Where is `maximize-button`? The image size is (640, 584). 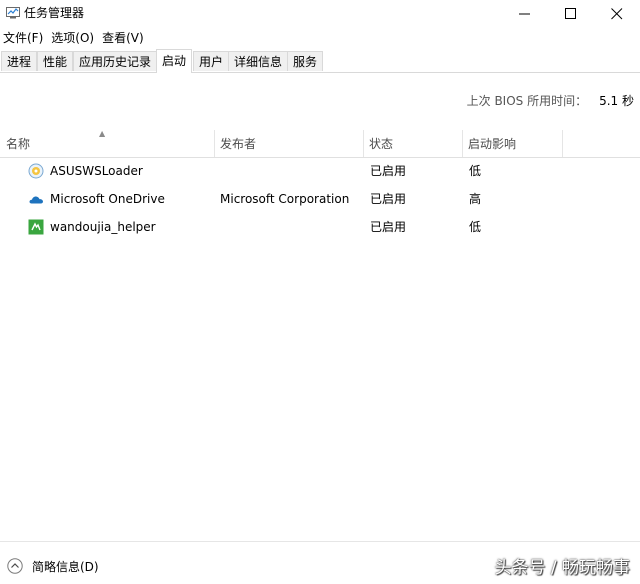
maximize-button is located at coordinates (571, 14).